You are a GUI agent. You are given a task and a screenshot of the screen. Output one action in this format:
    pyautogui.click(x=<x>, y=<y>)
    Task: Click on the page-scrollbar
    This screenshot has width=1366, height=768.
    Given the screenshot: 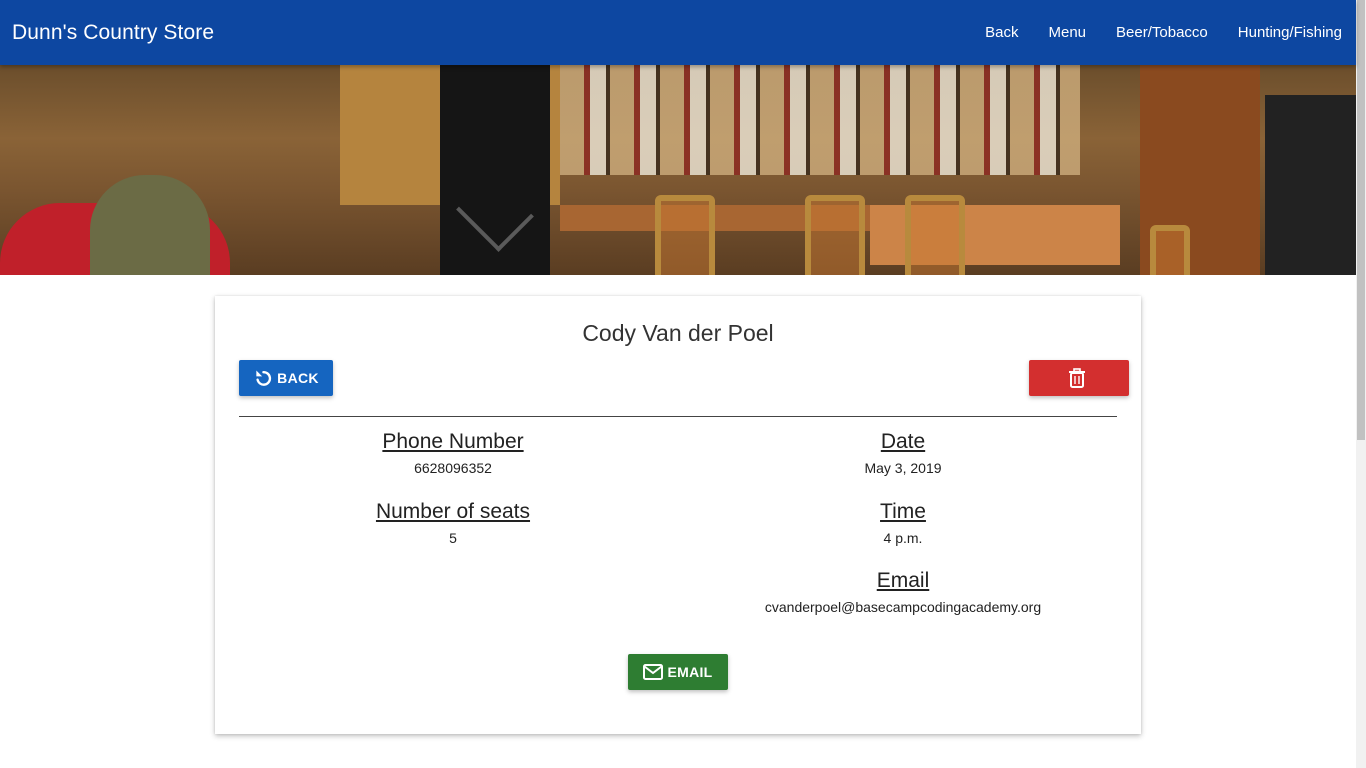 What is the action you would take?
    pyautogui.click(x=1361, y=384)
    